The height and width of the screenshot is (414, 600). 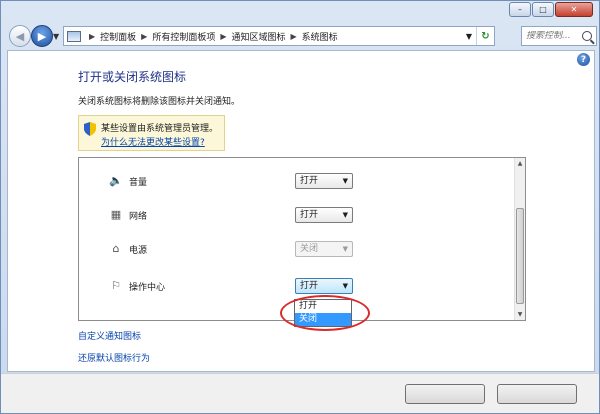 What do you see at coordinates (90, 129) in the screenshot?
I see `shield-icon` at bounding box center [90, 129].